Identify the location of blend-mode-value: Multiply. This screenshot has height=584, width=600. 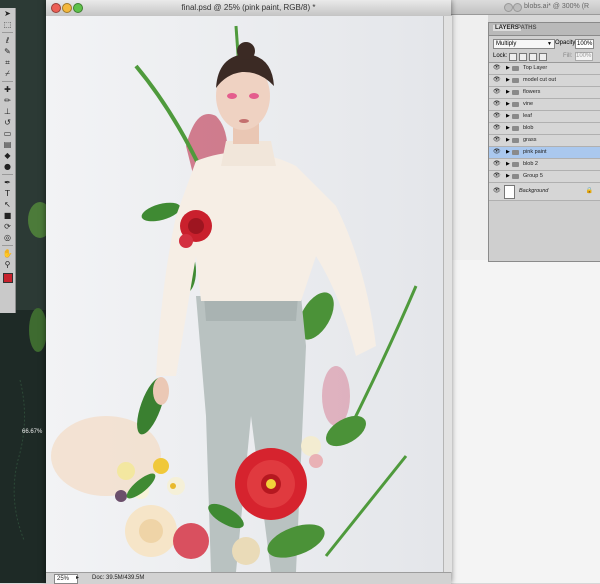
(506, 44).